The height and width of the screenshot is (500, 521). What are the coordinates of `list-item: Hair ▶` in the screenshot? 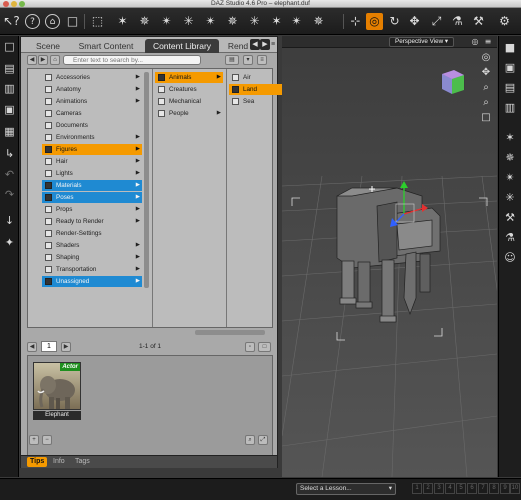 It's located at (92, 161).